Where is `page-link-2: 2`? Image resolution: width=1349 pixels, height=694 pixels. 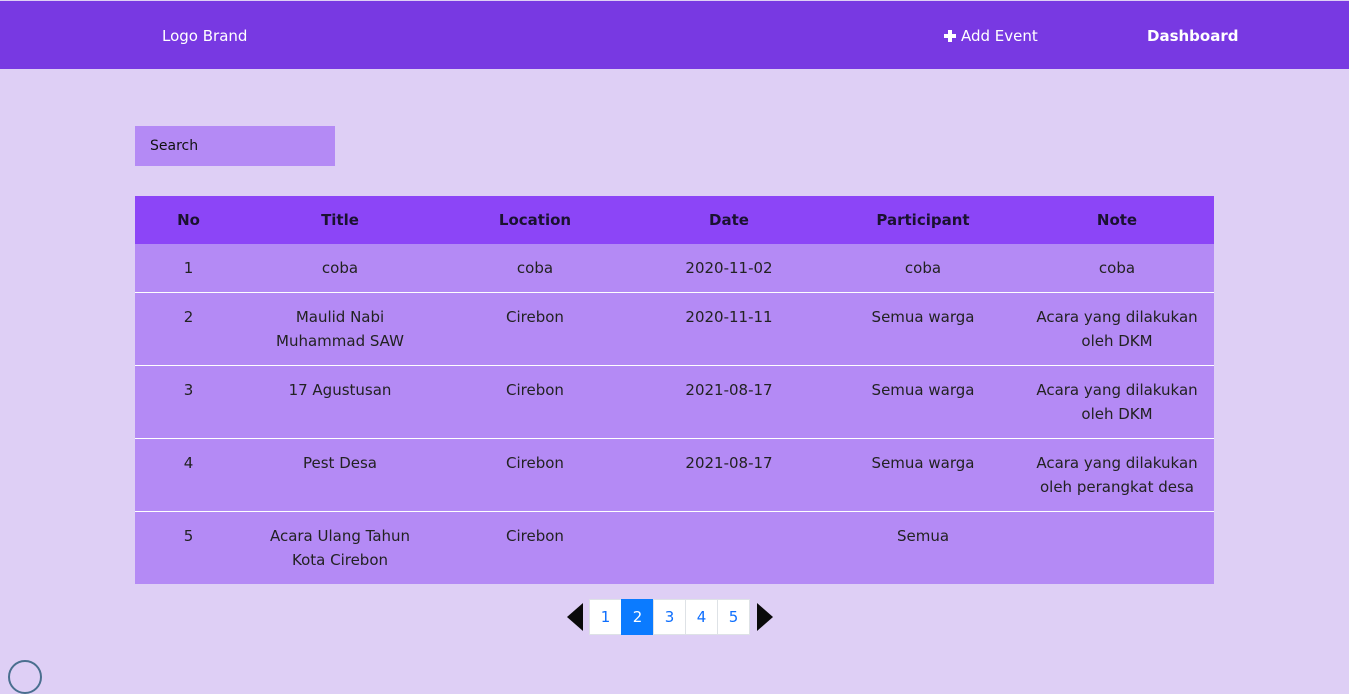 page-link-2: 2 is located at coordinates (637, 617).